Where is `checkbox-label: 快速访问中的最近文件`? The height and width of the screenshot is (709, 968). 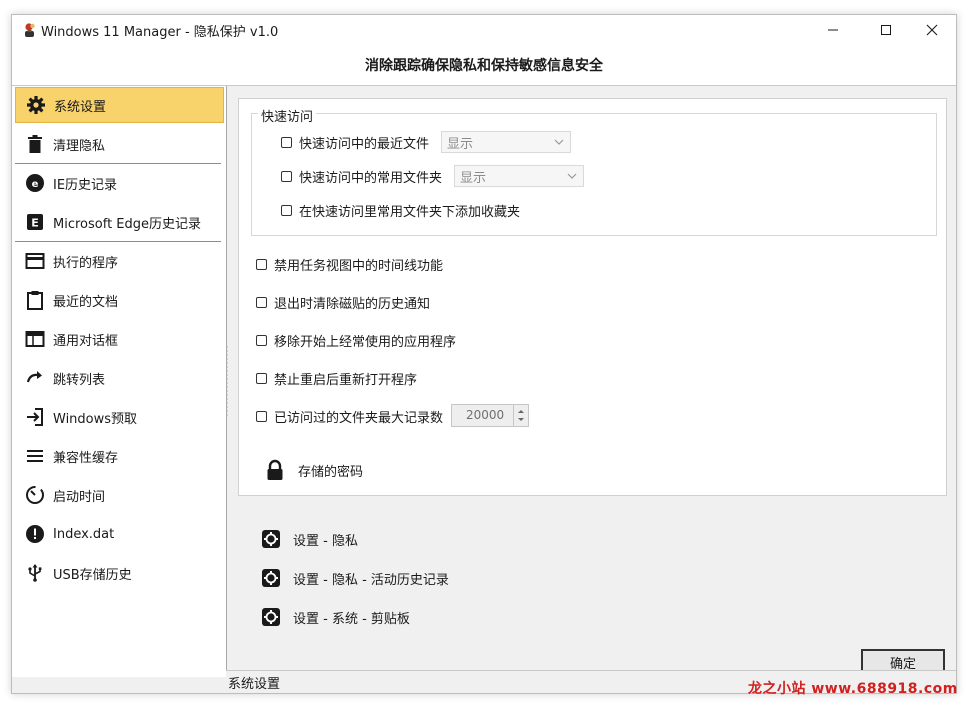 checkbox-label: 快速访问中的最近文件 is located at coordinates (364, 144).